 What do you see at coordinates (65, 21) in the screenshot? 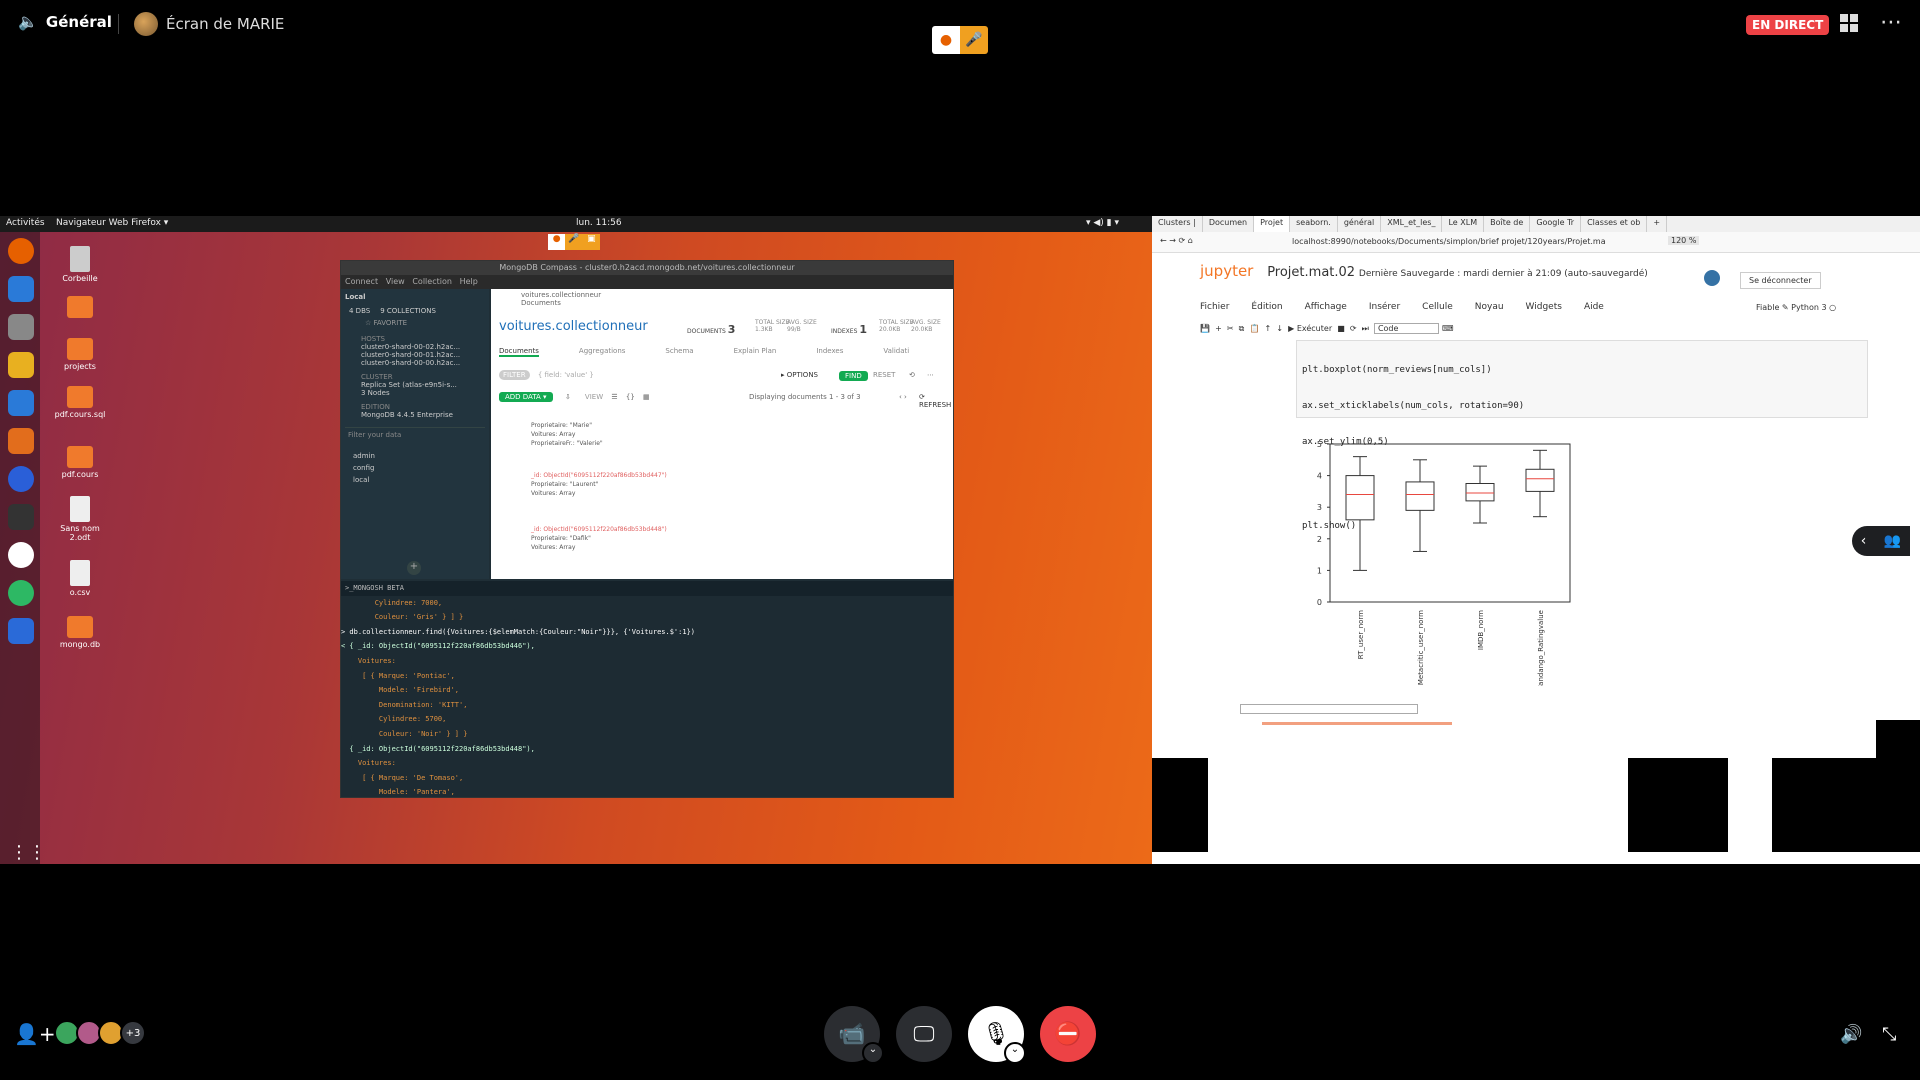
I see `voice-channel: 🔈 Général` at bounding box center [65, 21].